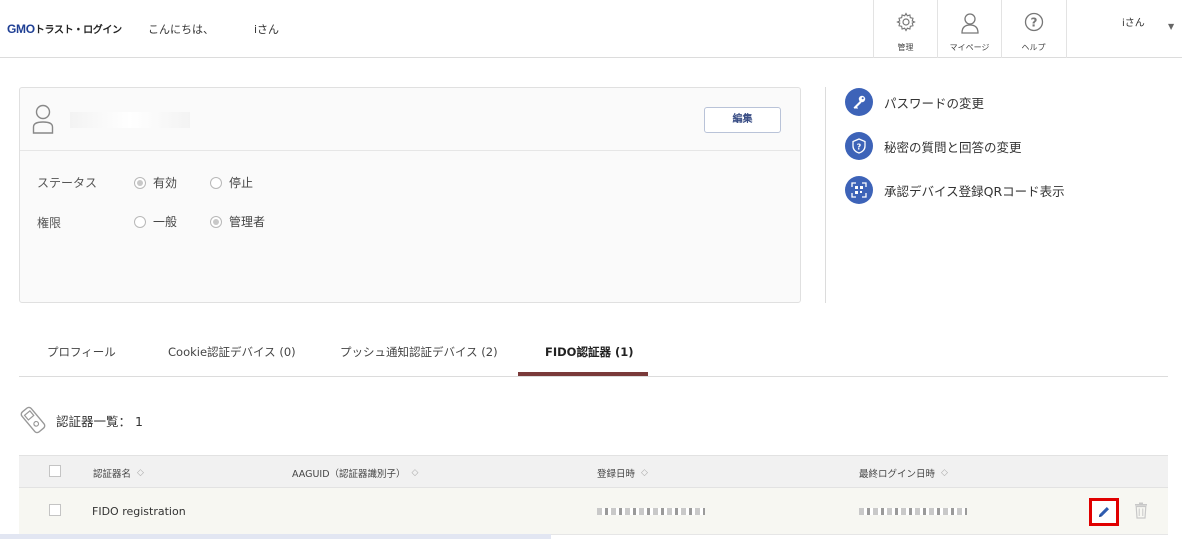 The image size is (1182, 539). Describe the element at coordinates (165, 222) in the screenshot. I see `role-option-general-label: 一般` at that location.